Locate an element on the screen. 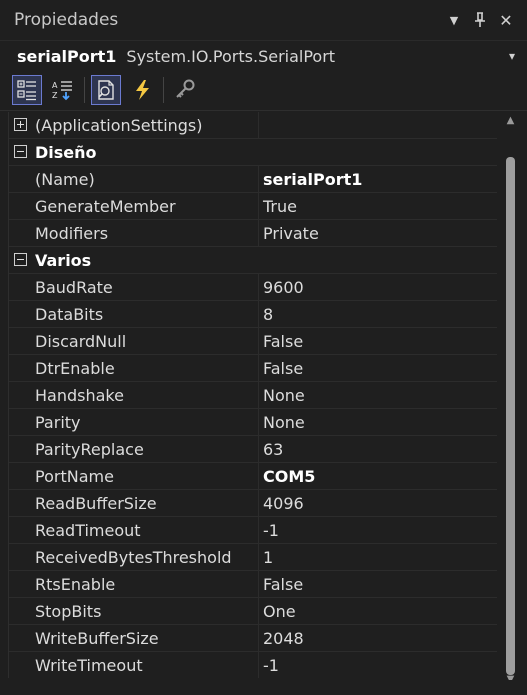 This screenshot has width=527, height=695. object-name: serialPort1 is located at coordinates (67, 56).